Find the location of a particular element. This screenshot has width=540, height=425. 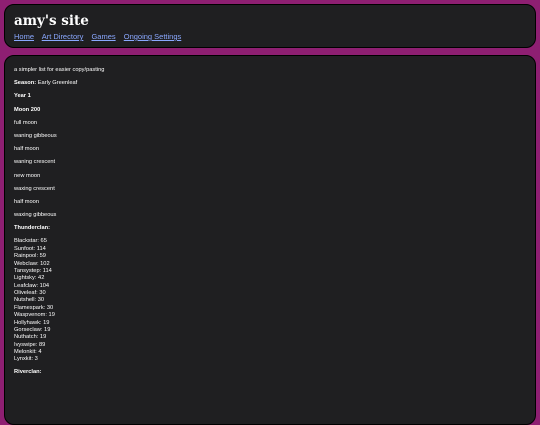

moon-phase: waxing gibbeous is located at coordinates (35, 215).